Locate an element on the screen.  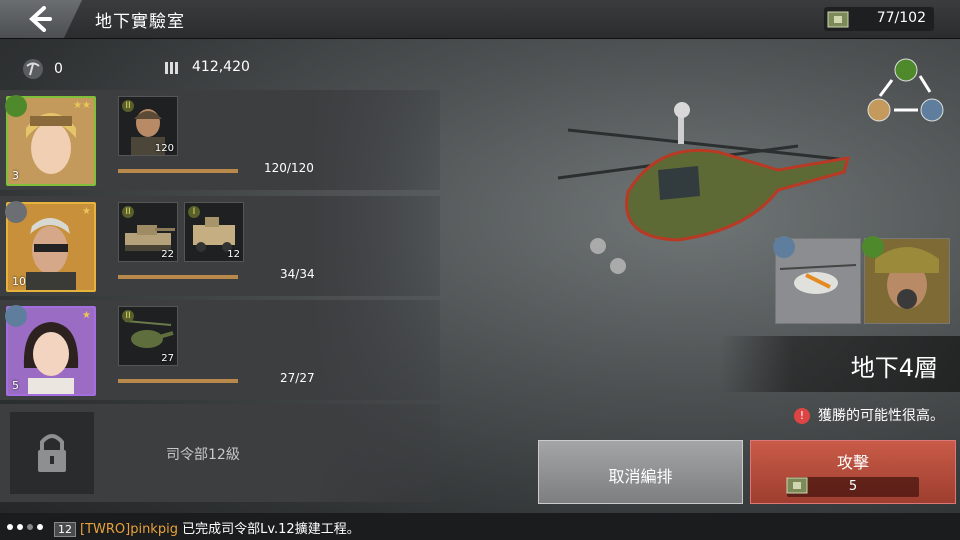
locked-squad-slot: 司令部12級 is located at coordinates (220, 453).